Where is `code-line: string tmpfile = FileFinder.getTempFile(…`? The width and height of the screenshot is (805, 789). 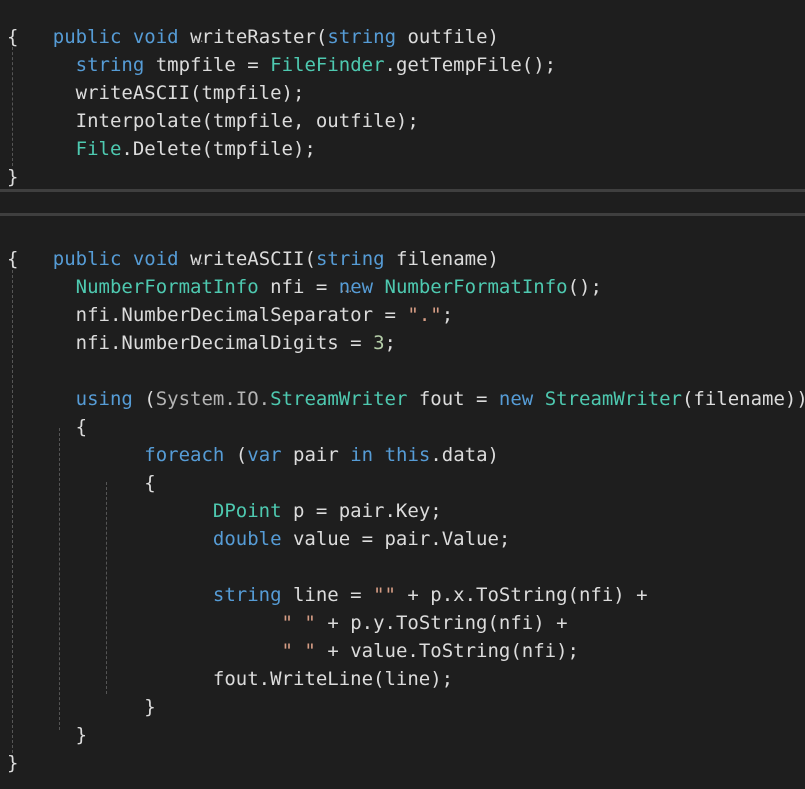
code-line: string tmpfile = FileFinder.getTempFile(… is located at coordinates (402, 65).